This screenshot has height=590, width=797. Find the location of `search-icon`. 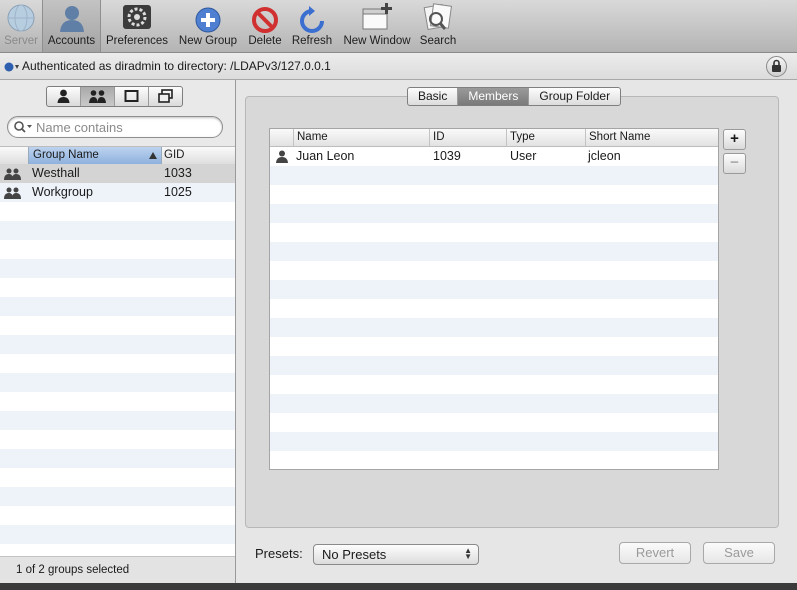

search-icon is located at coordinates (438, 19).